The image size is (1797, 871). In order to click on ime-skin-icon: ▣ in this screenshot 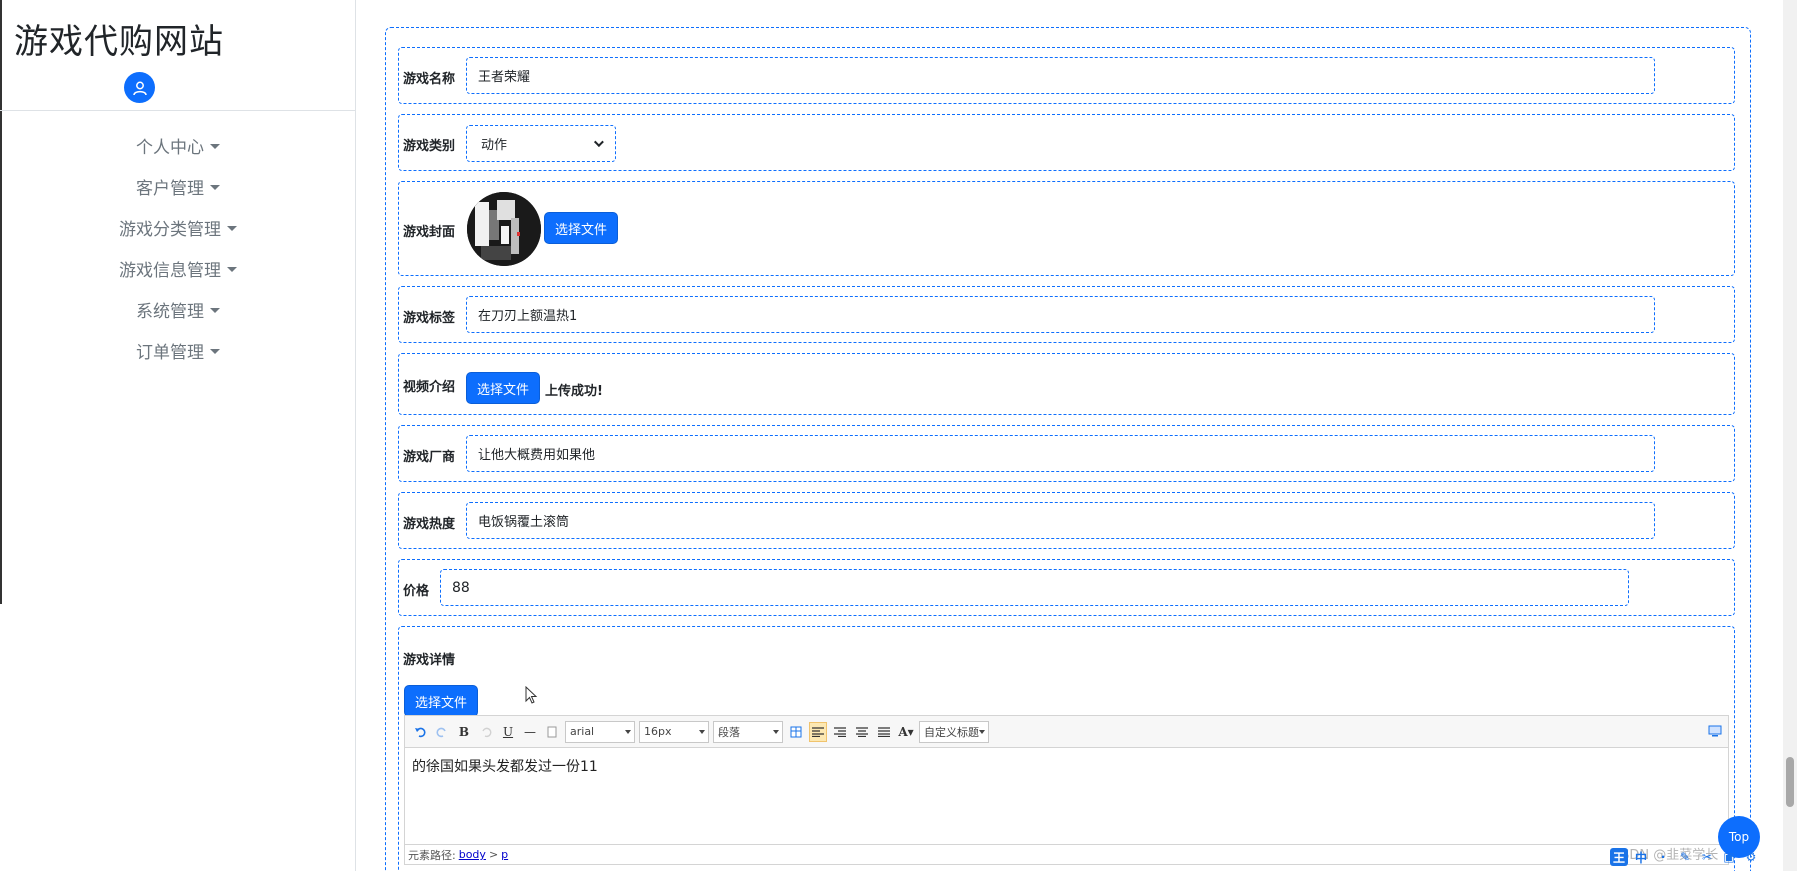, I will do `click(1729, 857)`.